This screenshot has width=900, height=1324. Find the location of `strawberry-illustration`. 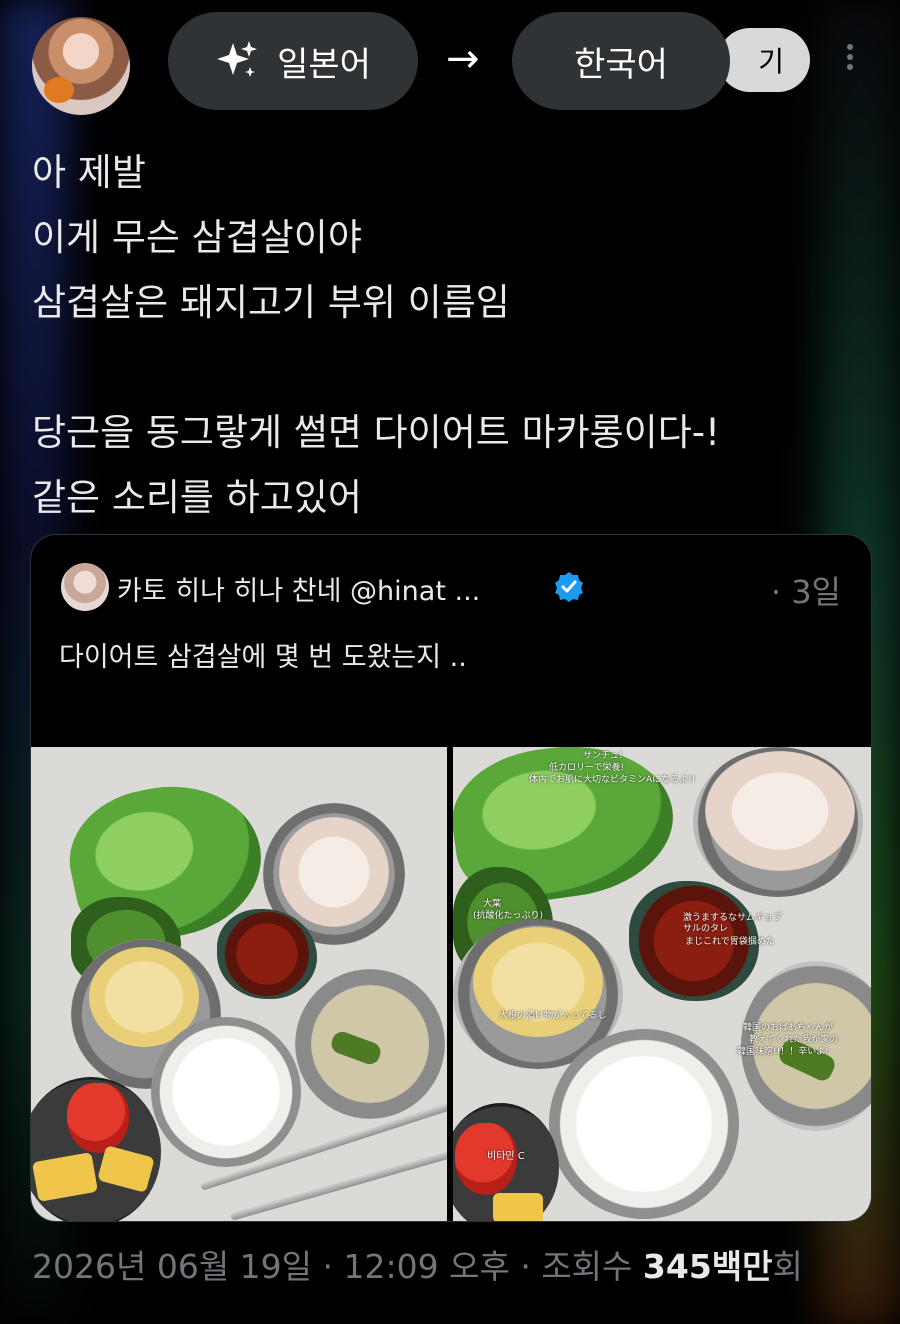

strawberry-illustration is located at coordinates (98, 1118).